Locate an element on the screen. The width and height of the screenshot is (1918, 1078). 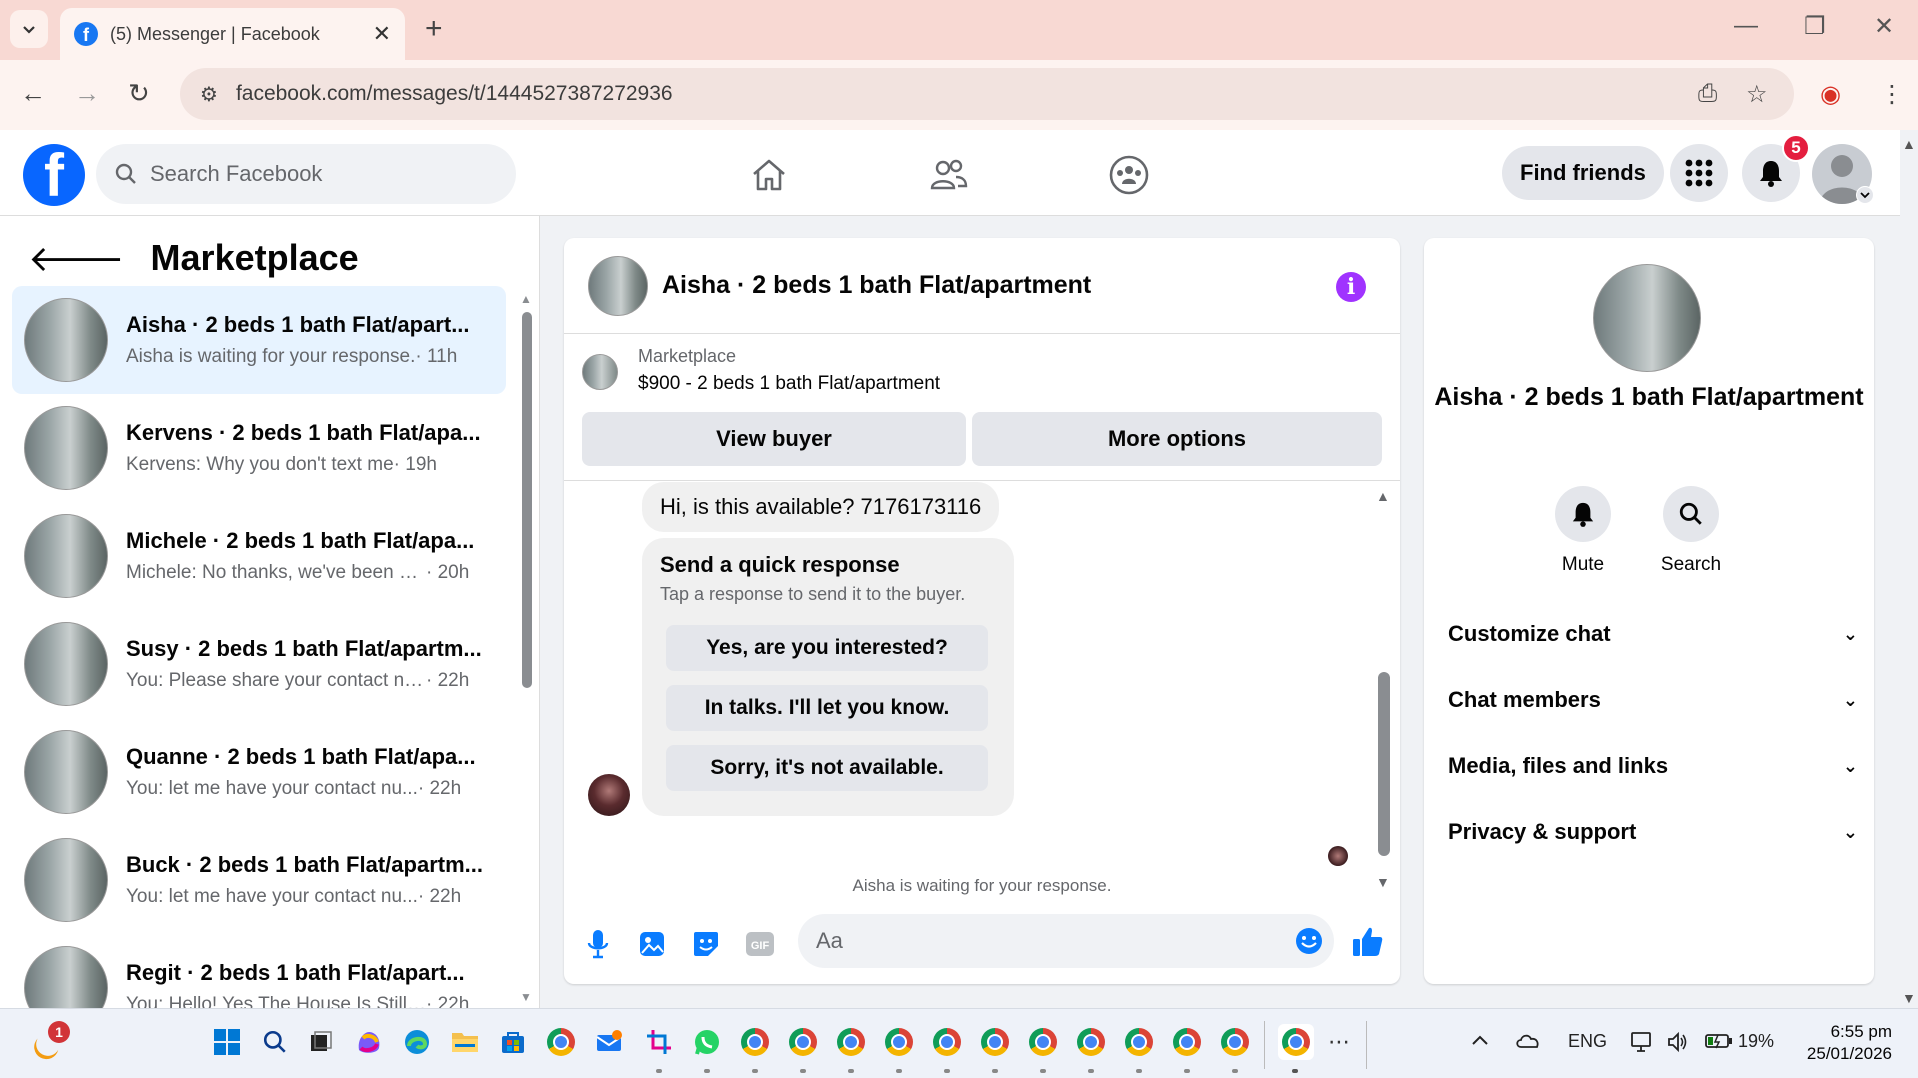
microsoft-store-icon is located at coordinates (513, 1042).